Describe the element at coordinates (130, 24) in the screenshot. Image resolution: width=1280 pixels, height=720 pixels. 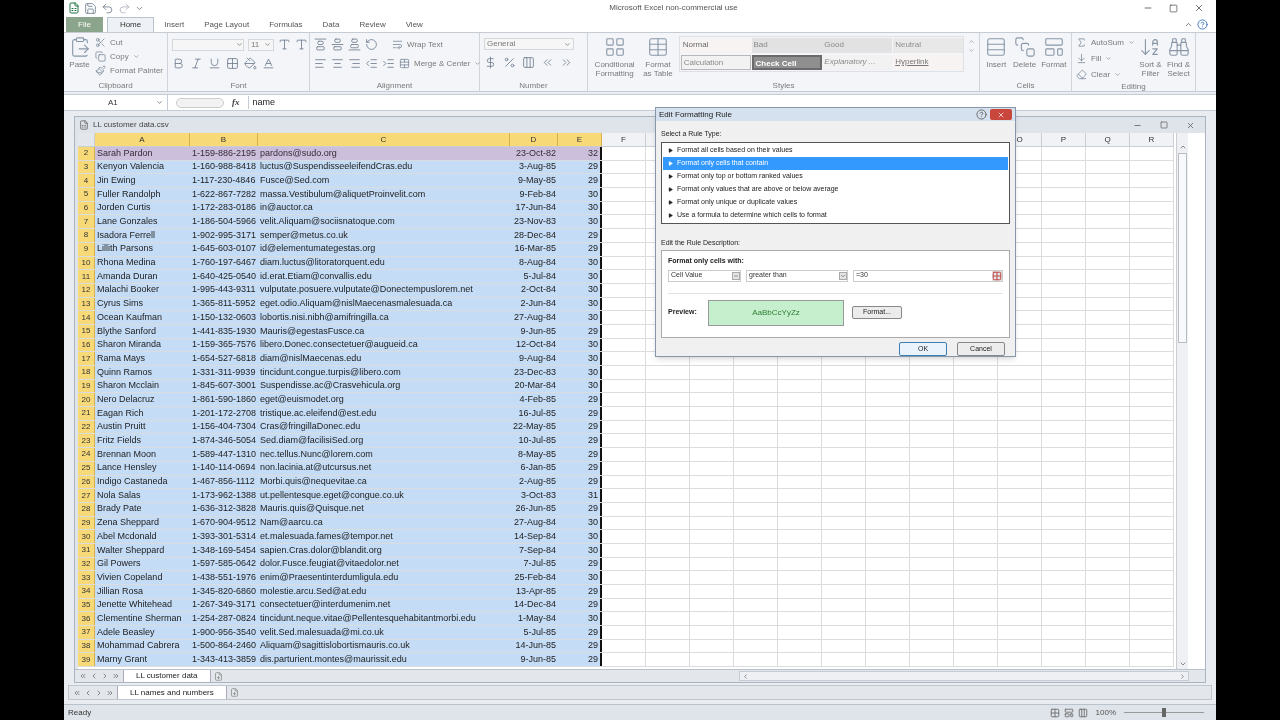
I see `ribbon-tab: Home` at that location.